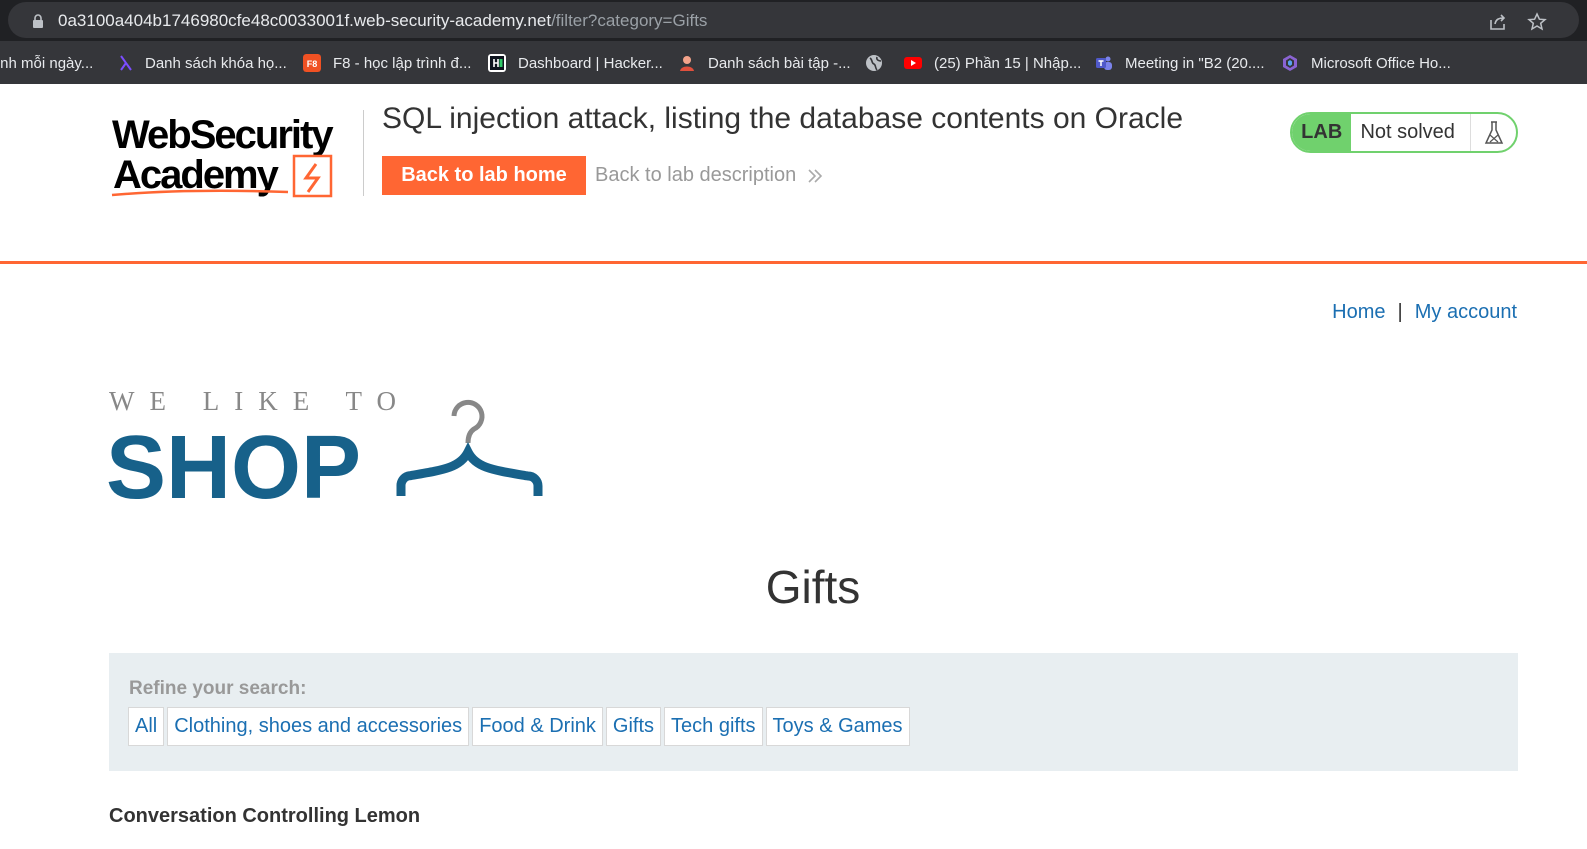 The width and height of the screenshot is (1587, 849). I want to click on web-security-academy-logo: WebSecurity Academy, so click(235, 155).